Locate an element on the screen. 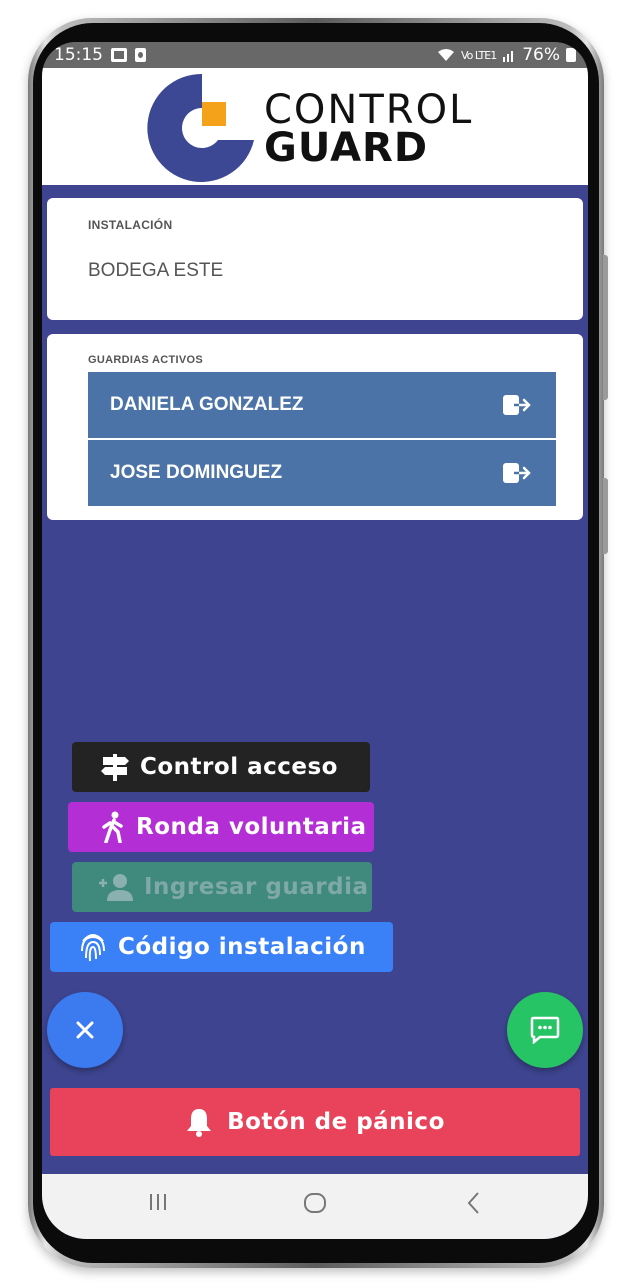 The width and height of the screenshot is (632, 1288). signal-icon is located at coordinates (508, 56).